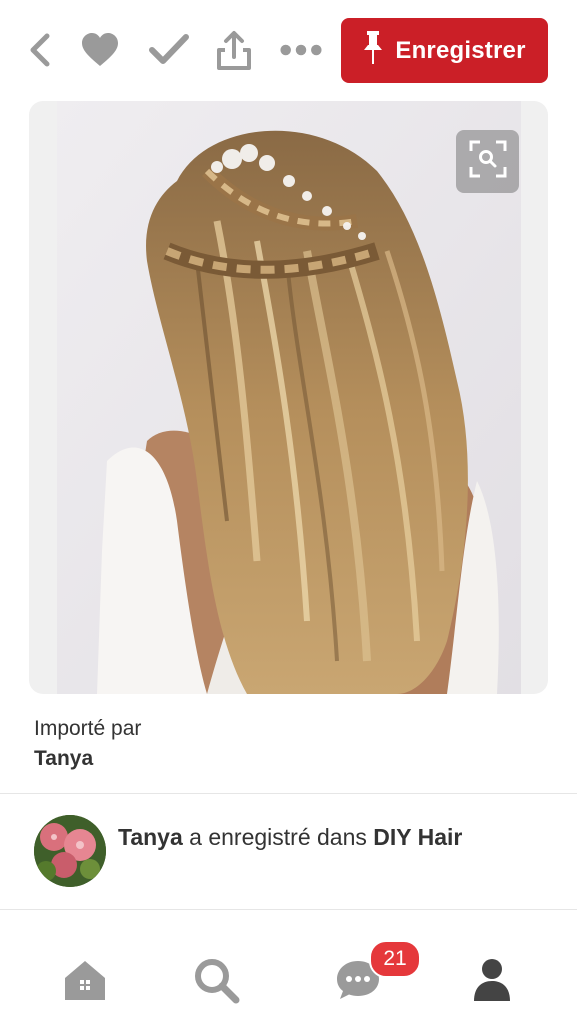 The width and height of the screenshot is (577, 1024). I want to click on imported-by: Importé par Tanya, so click(87, 744).